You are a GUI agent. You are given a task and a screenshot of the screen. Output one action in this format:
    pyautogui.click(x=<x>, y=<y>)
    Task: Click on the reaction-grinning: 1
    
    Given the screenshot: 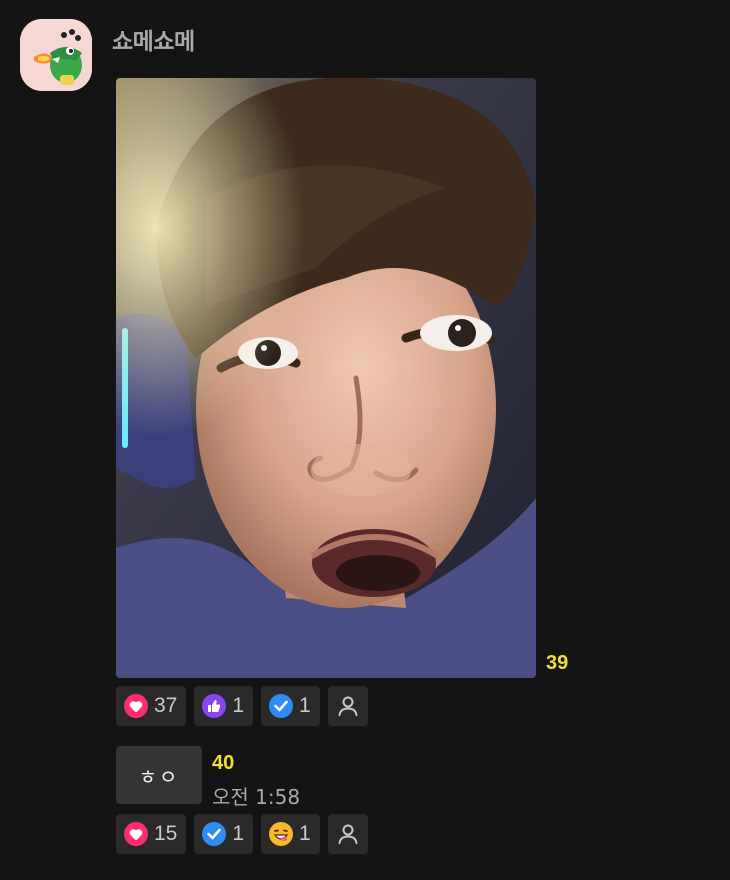 What is the action you would take?
    pyautogui.click(x=290, y=834)
    